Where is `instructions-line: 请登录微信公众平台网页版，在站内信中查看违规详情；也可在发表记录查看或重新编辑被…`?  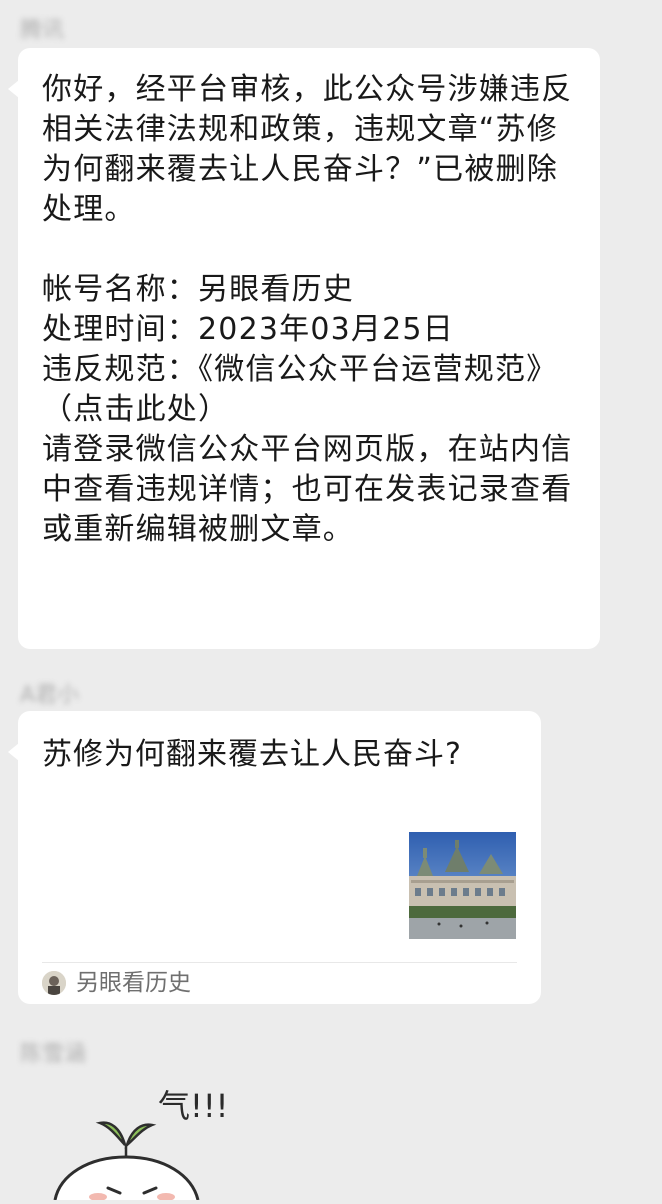 instructions-line: 请登录微信公众平台网页版，在站内信中查看违规详情；也可在发表记录查看或重新编辑被… is located at coordinates (307, 489).